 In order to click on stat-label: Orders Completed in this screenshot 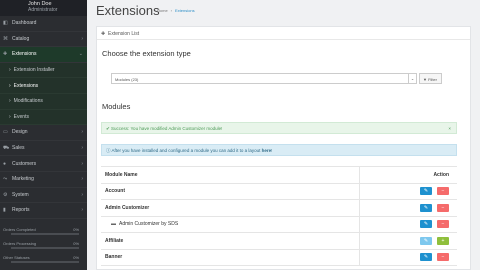, I will do `click(19, 229)`.